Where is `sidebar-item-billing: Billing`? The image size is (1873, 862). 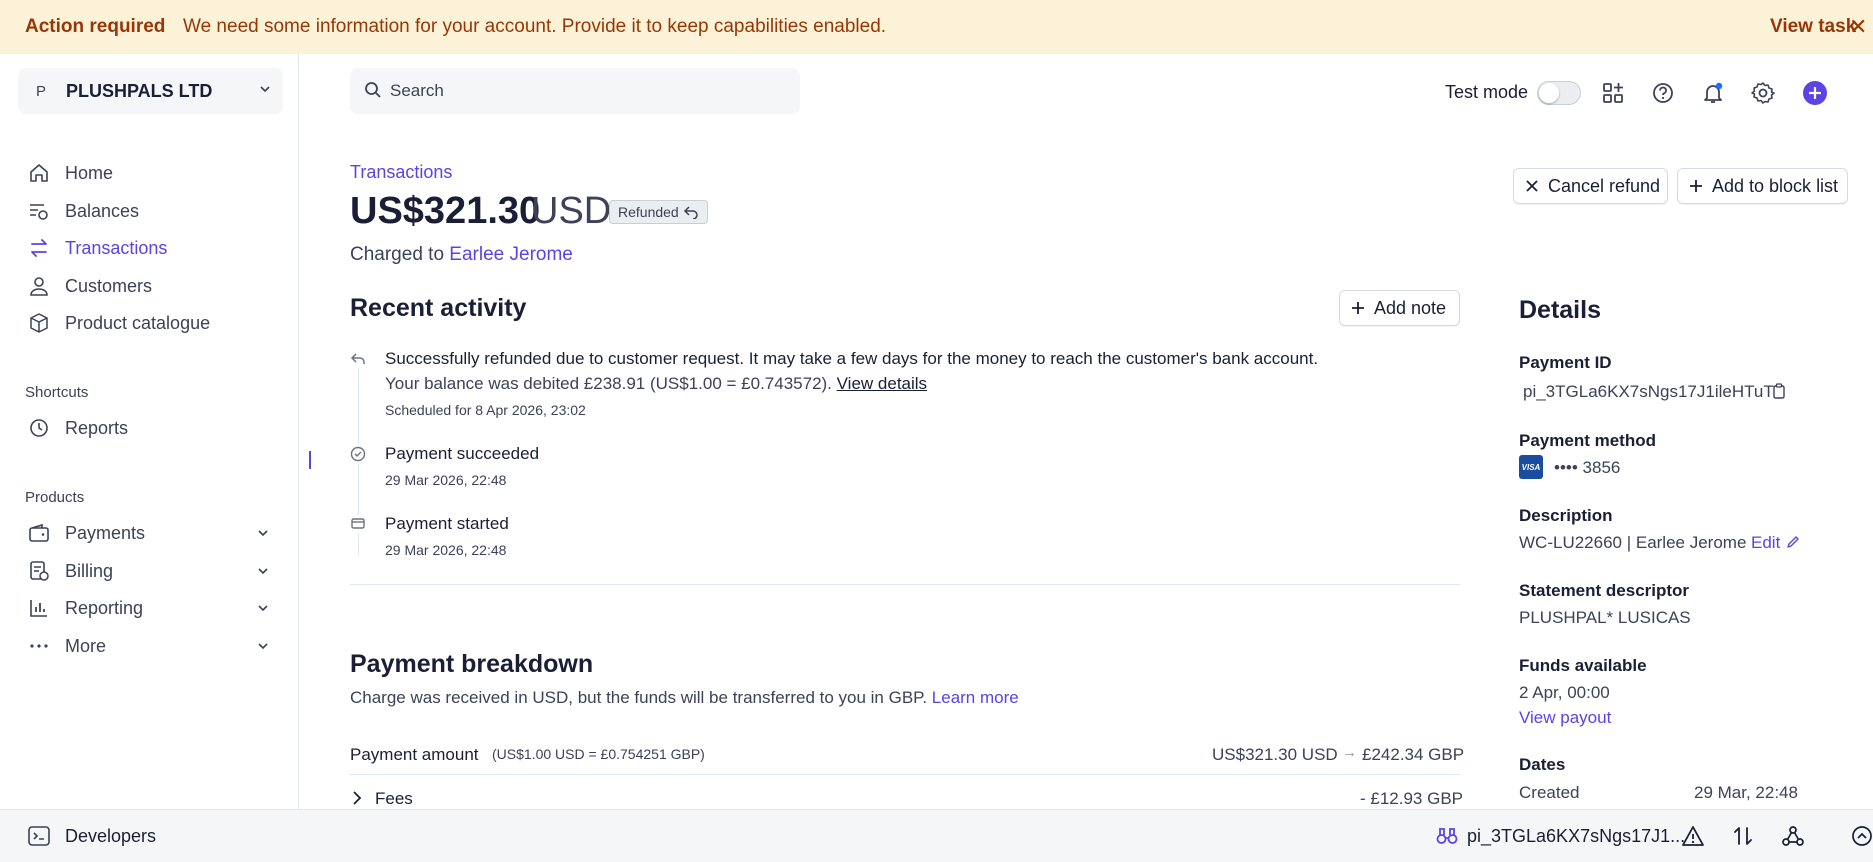 sidebar-item-billing: Billing is located at coordinates (145, 571).